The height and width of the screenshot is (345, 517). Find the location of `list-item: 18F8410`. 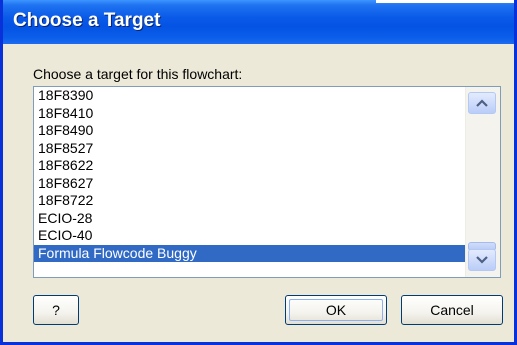

list-item: 18F8410 is located at coordinates (249, 114).